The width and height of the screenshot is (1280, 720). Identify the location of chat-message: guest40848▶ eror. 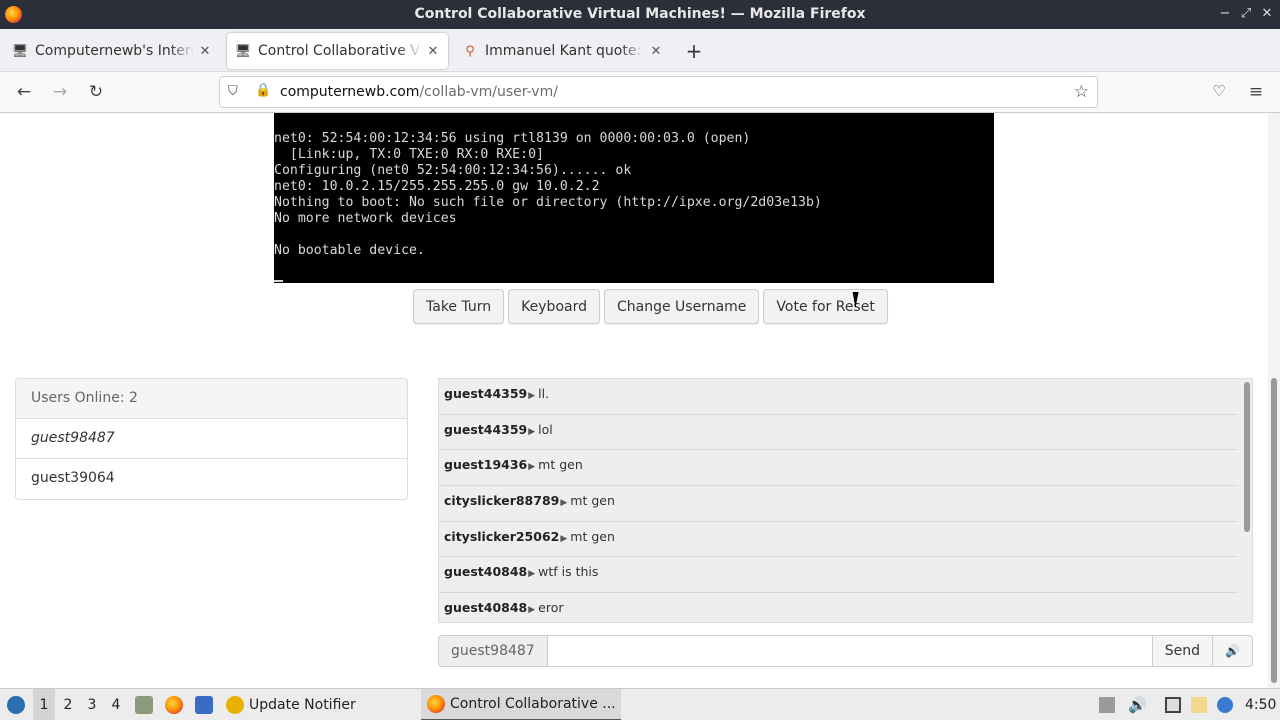
(838, 607).